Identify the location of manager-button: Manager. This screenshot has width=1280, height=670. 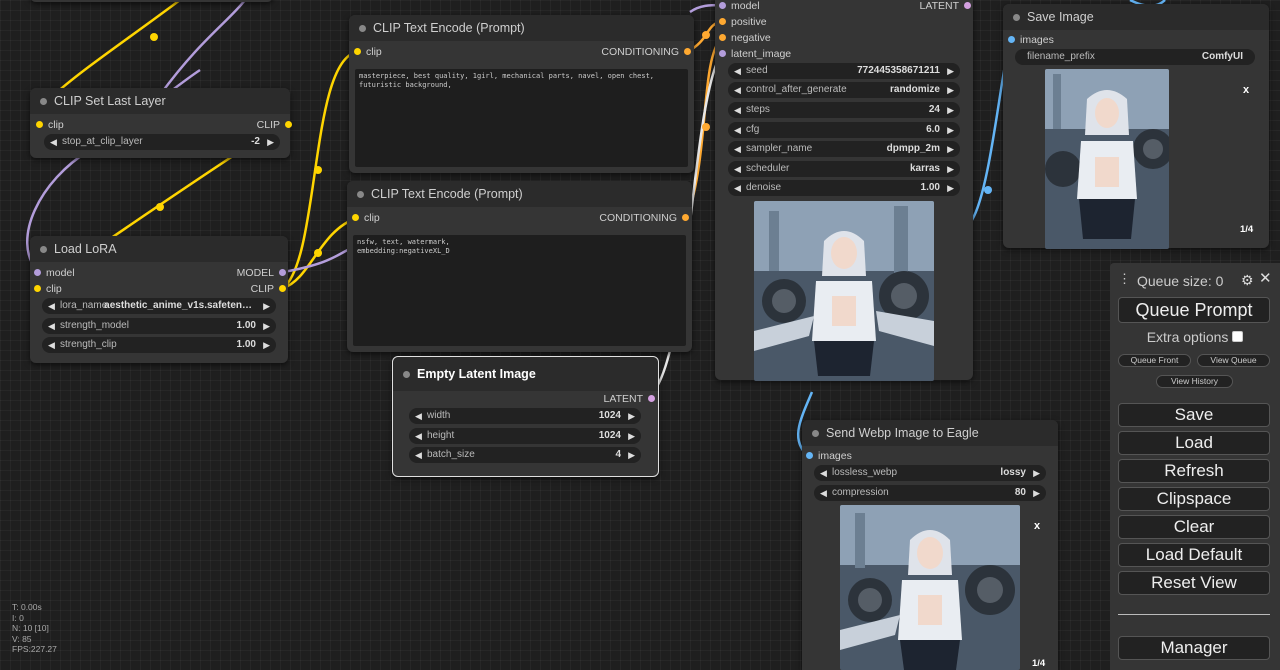
(1194, 648).